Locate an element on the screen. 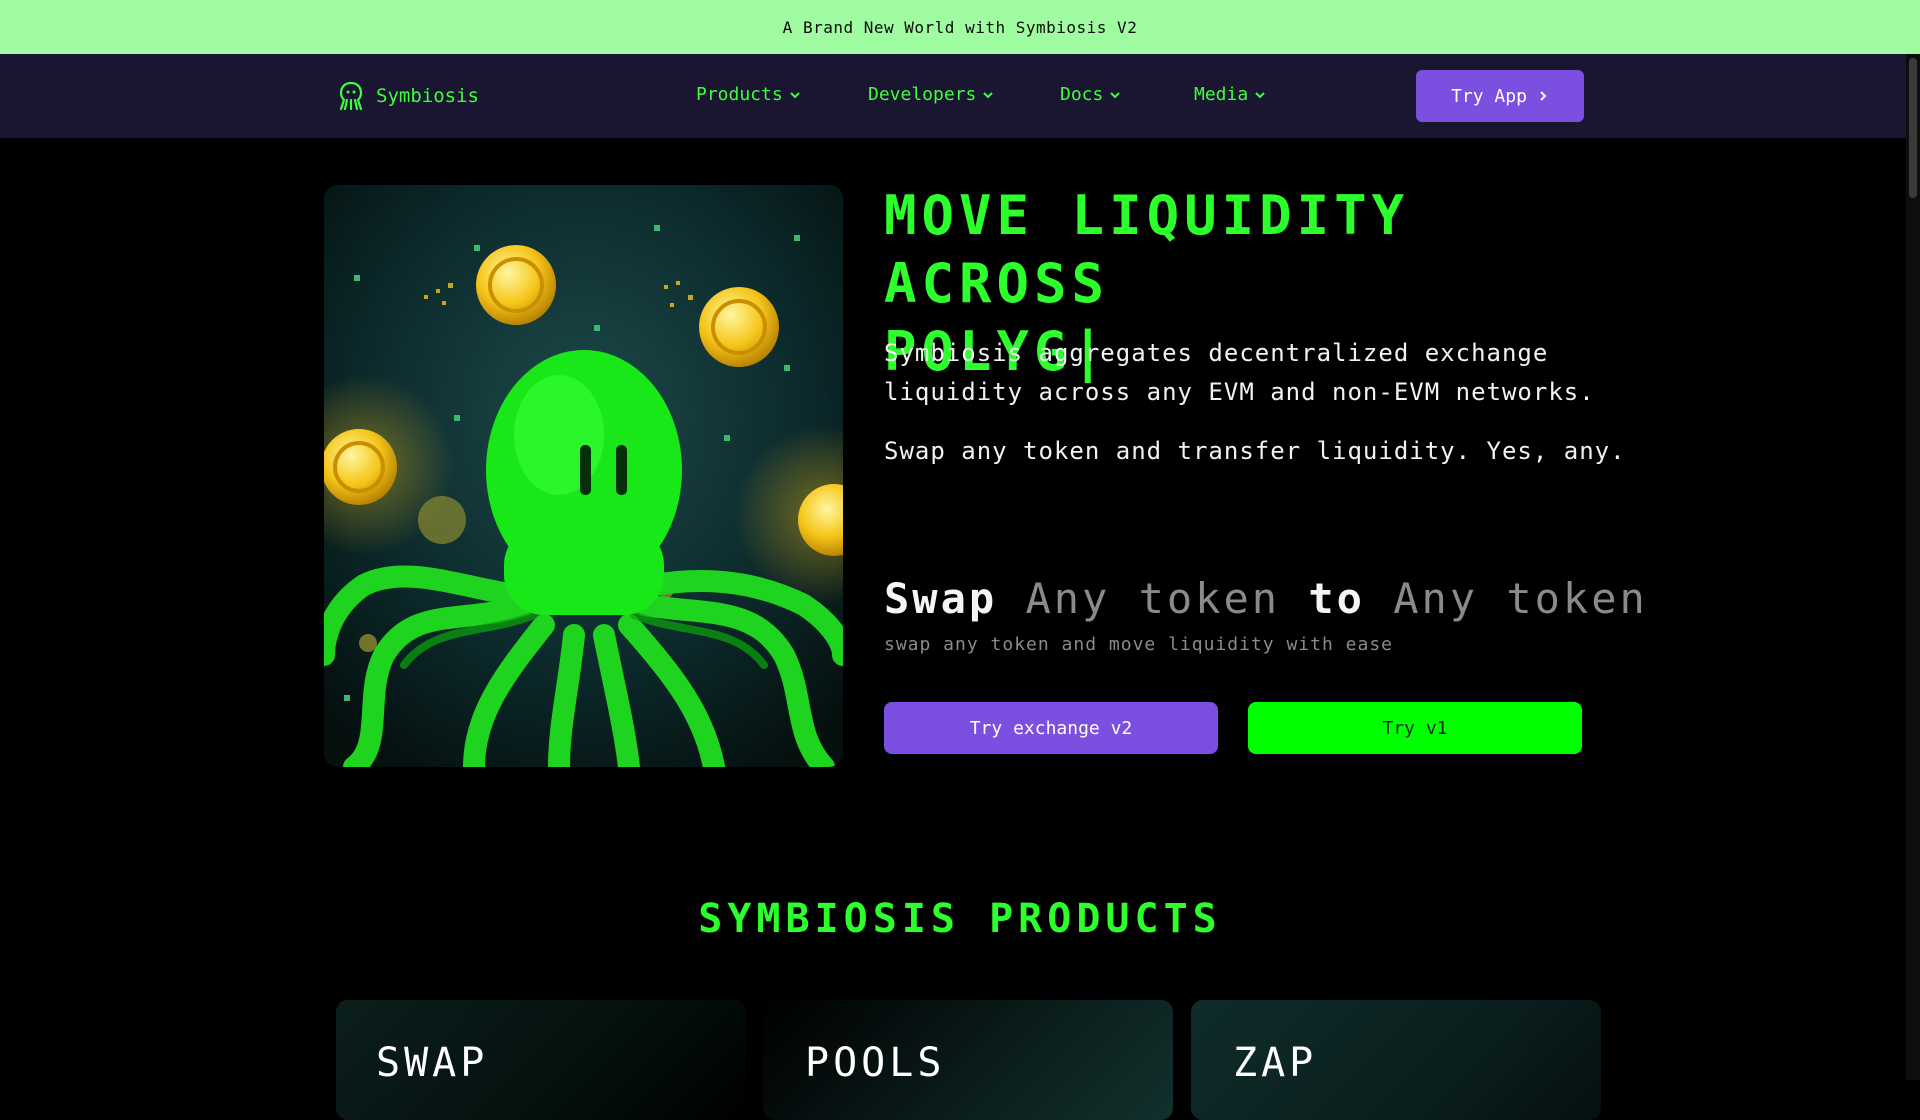 The height and width of the screenshot is (1120, 1920). try-exchange-v2-label: Try exchange v2 is located at coordinates (1051, 728).